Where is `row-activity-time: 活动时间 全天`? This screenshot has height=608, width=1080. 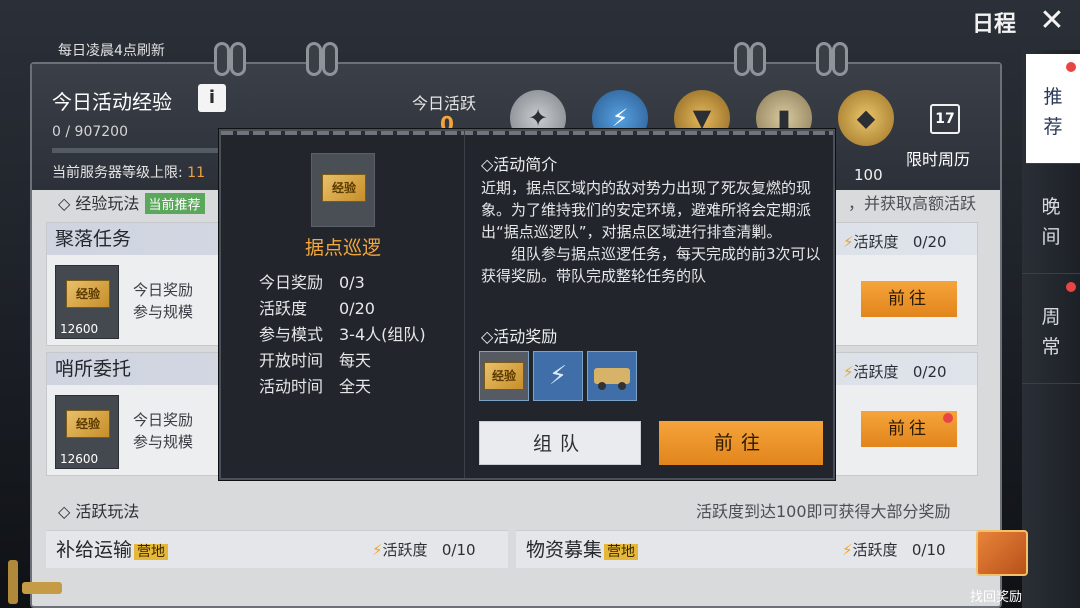 row-activity-time: 活动时间 全天 is located at coordinates (315, 386).